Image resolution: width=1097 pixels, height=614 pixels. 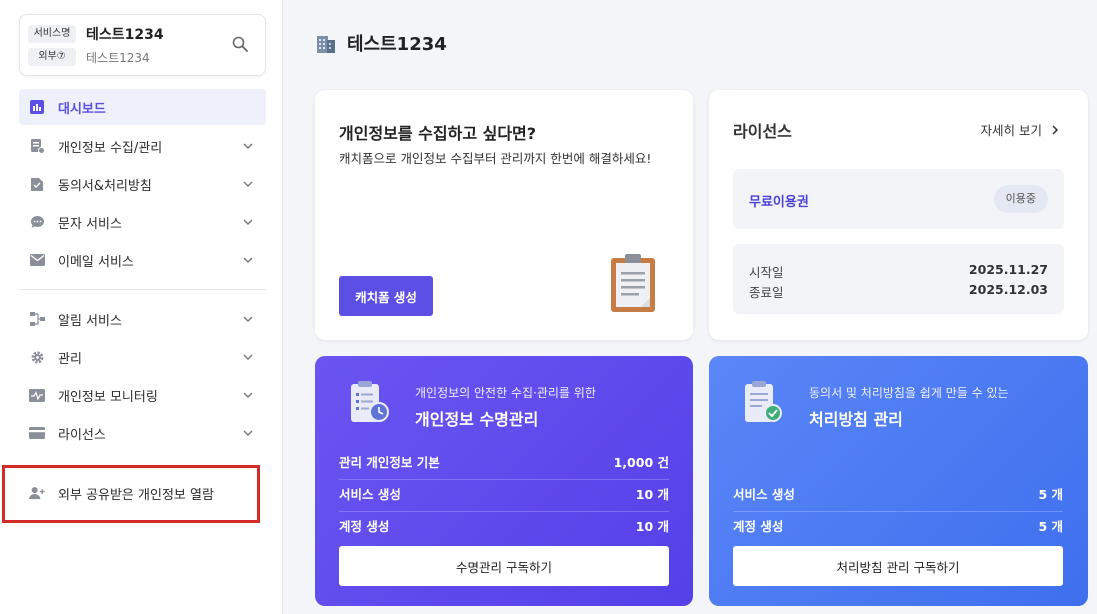 I want to click on license-end-row: 종료일 2025.12.03, so click(x=898, y=291).